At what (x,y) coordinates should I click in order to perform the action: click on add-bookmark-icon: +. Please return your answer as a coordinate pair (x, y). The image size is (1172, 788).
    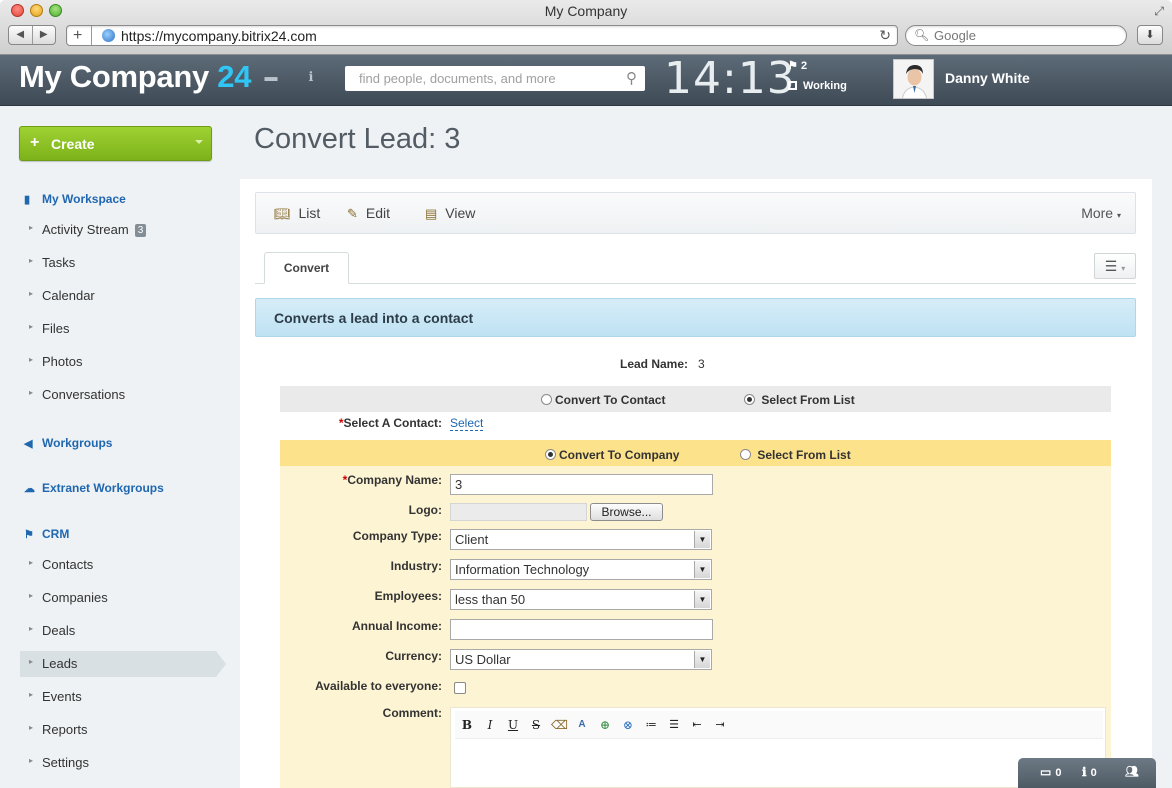
    Looking at the image, I should click on (77, 35).